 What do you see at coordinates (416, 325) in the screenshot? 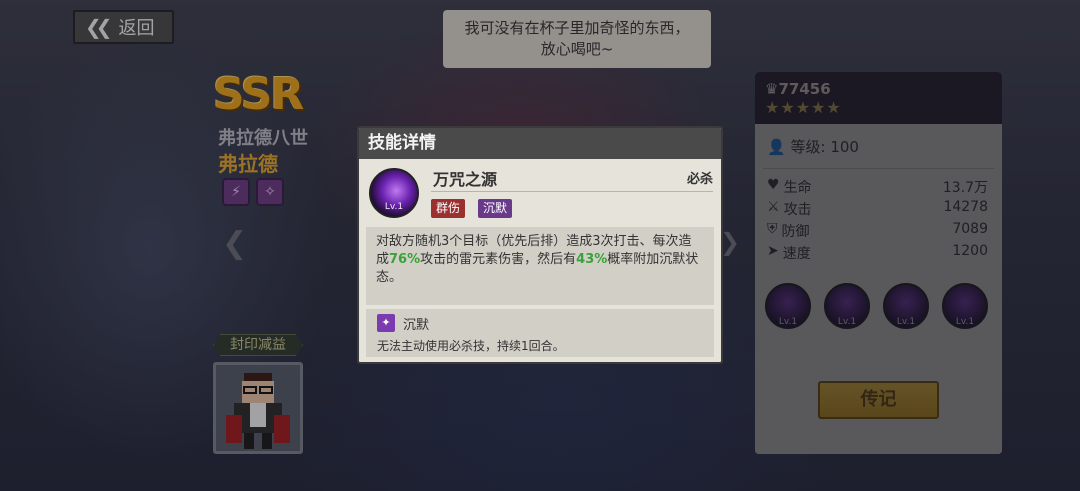
I see `effect-name: 沉默` at bounding box center [416, 325].